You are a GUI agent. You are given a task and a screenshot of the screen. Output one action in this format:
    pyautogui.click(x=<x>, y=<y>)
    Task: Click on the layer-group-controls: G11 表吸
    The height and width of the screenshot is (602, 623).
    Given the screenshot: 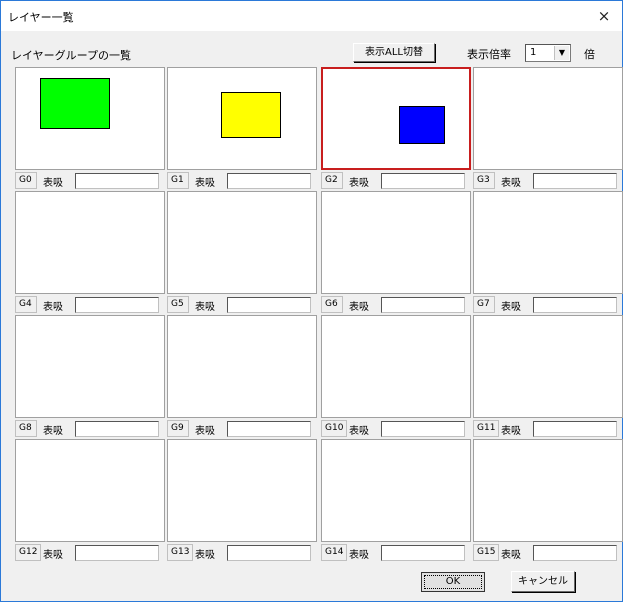 What is the action you would take?
    pyautogui.click(x=548, y=429)
    